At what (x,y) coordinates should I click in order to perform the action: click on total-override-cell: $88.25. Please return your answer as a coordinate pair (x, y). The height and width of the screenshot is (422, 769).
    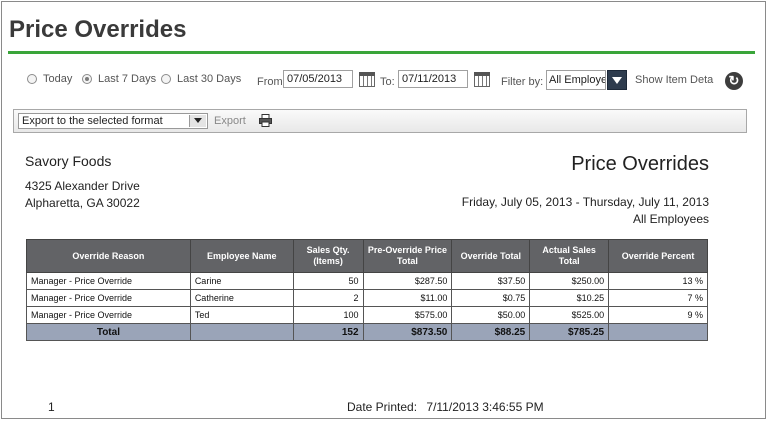
    Looking at the image, I should click on (491, 332).